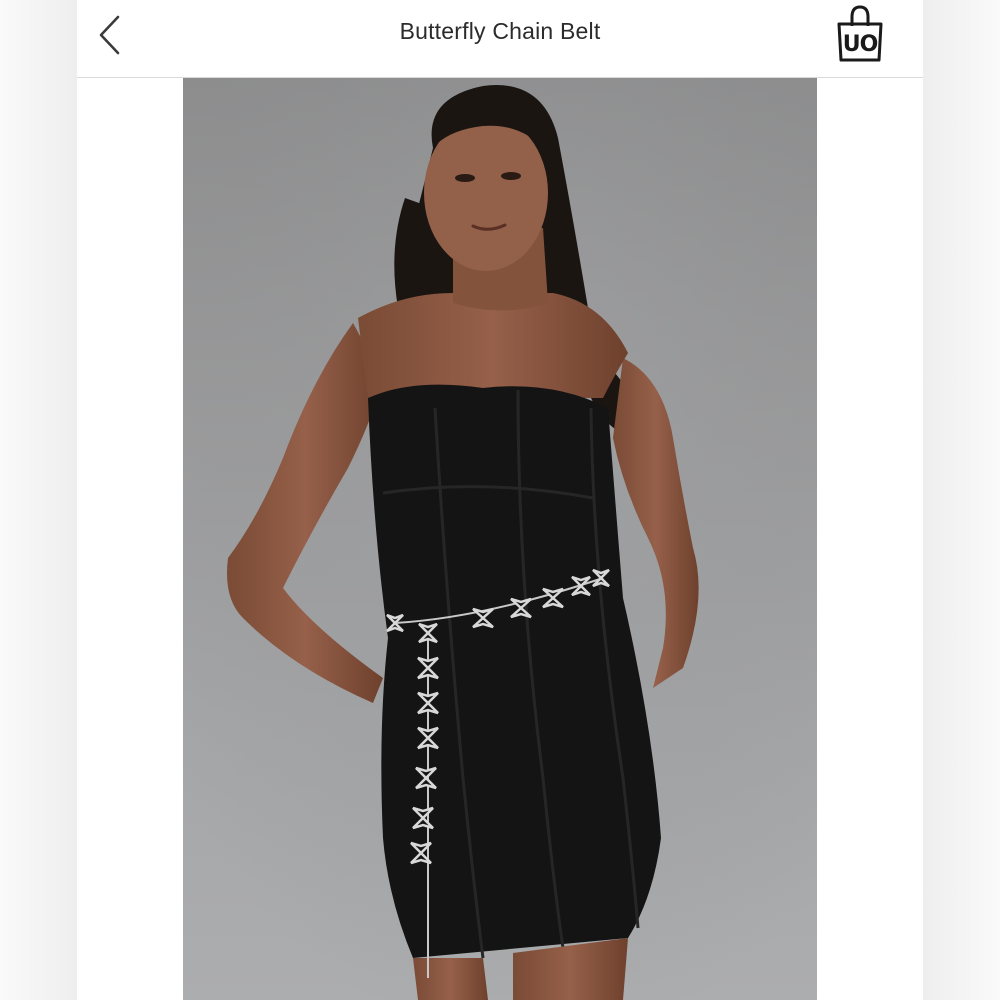 Image resolution: width=1000 pixels, height=1000 pixels. I want to click on image-margin-left, so click(130, 539).